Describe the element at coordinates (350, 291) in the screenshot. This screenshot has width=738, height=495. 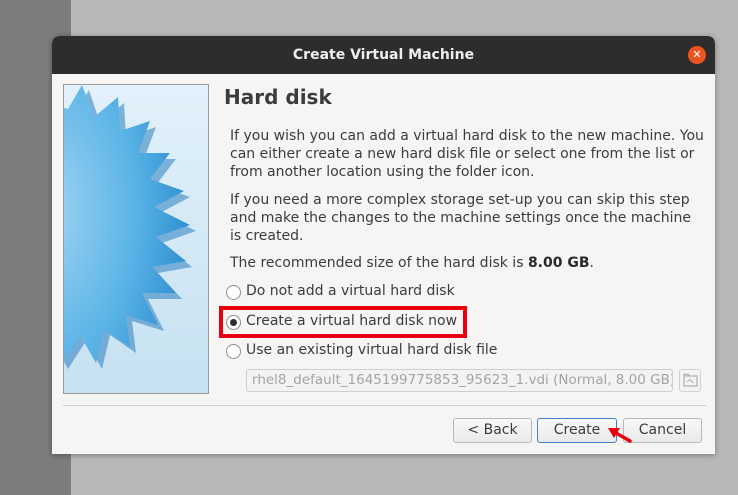
I see `option-no-disk-label: Do not add a virtual hard disk` at that location.